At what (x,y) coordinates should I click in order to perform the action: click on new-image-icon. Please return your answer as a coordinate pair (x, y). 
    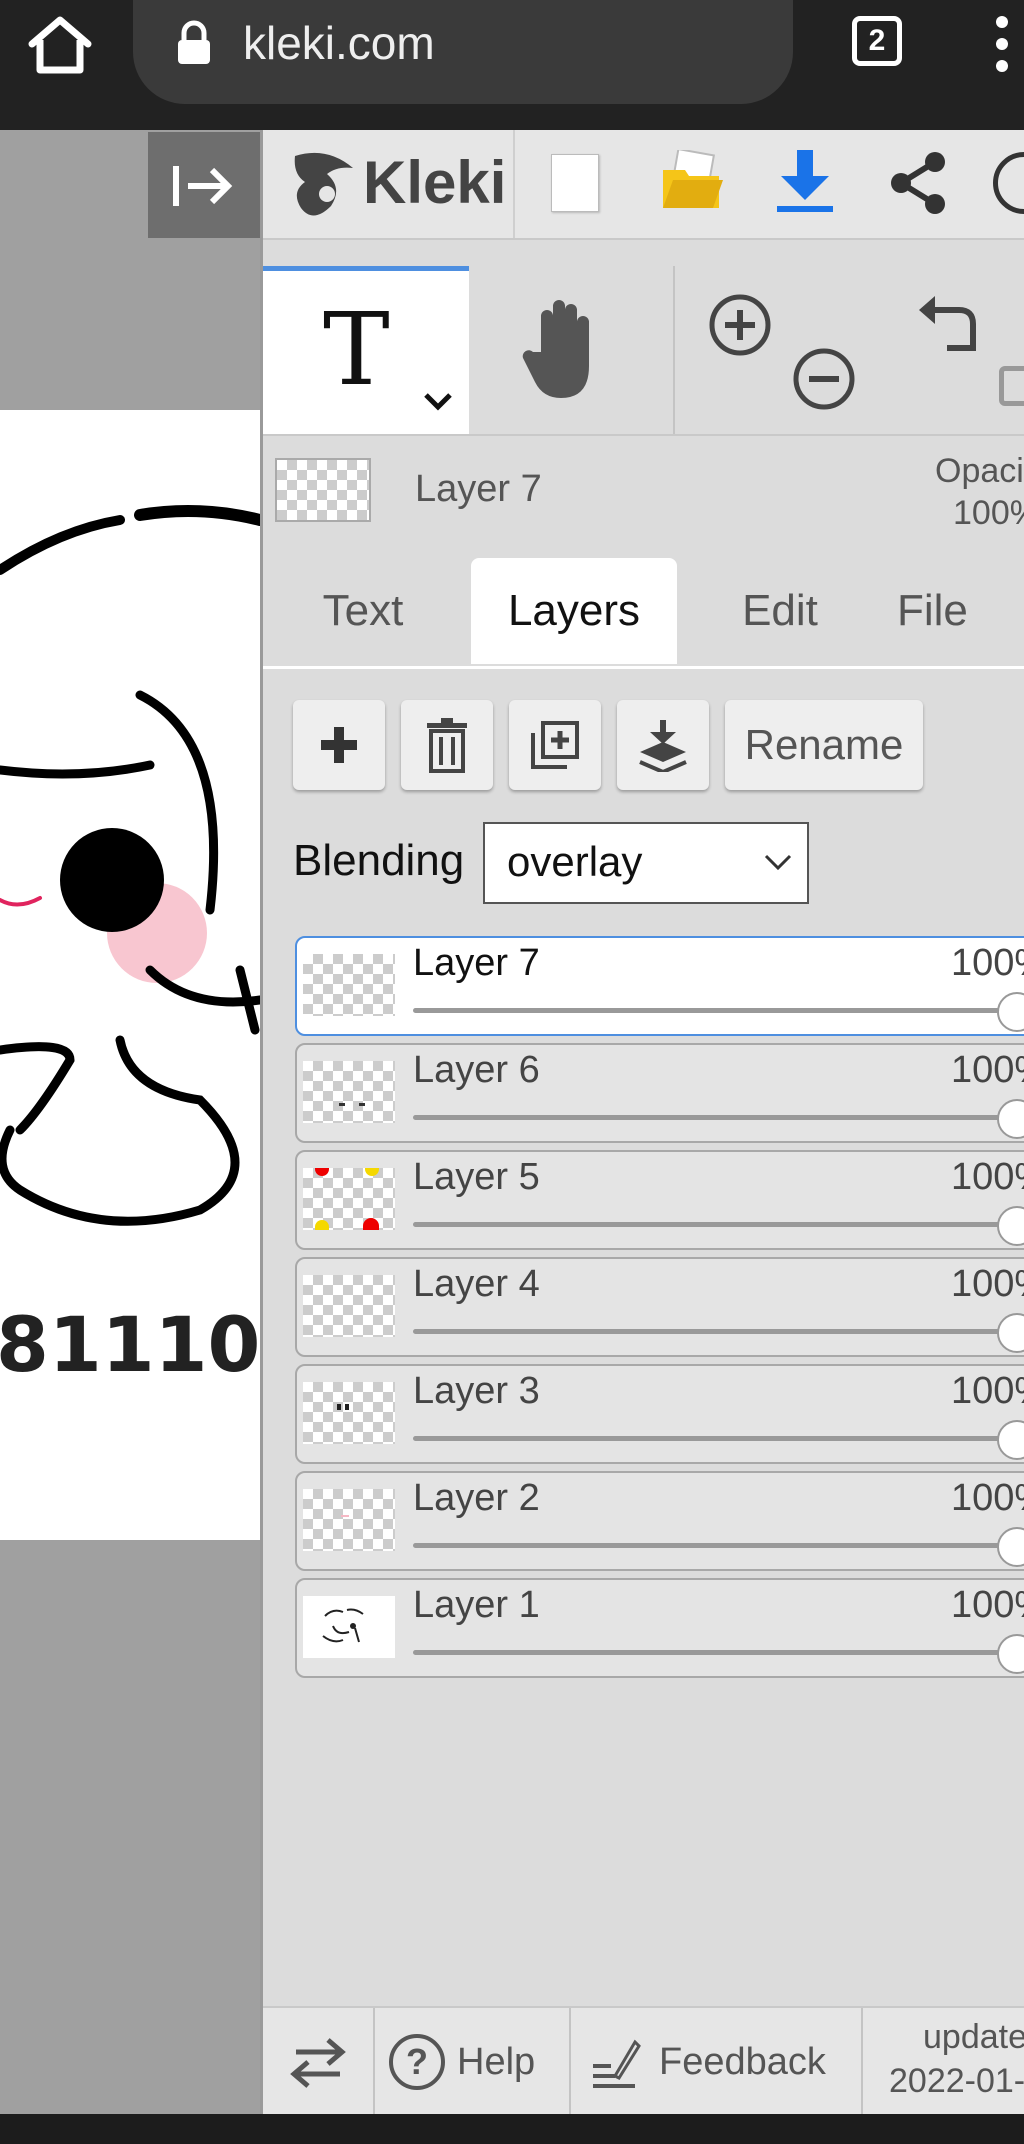
    Looking at the image, I should click on (575, 183).